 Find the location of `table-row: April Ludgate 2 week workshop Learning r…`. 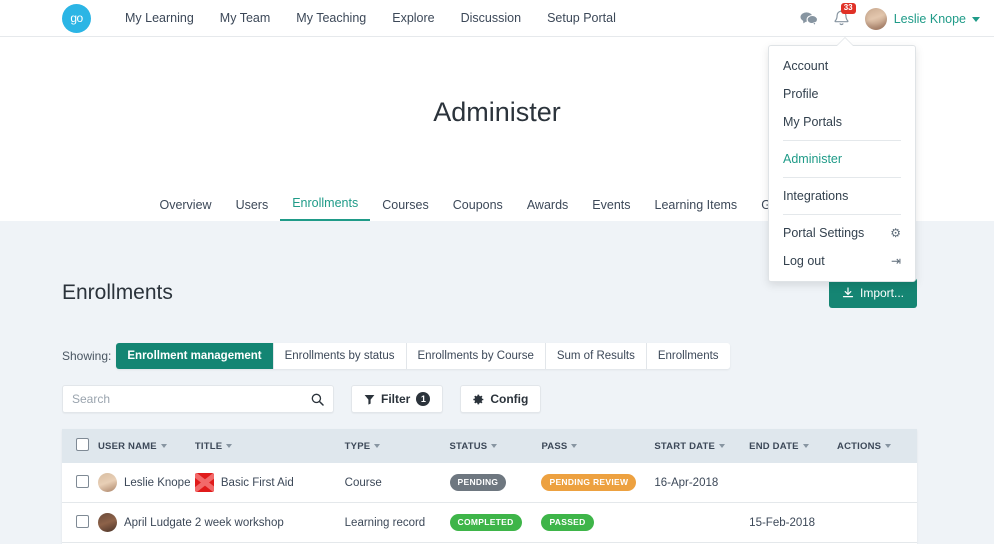

table-row: April Ludgate 2 week workshop Learning r… is located at coordinates (489, 522).